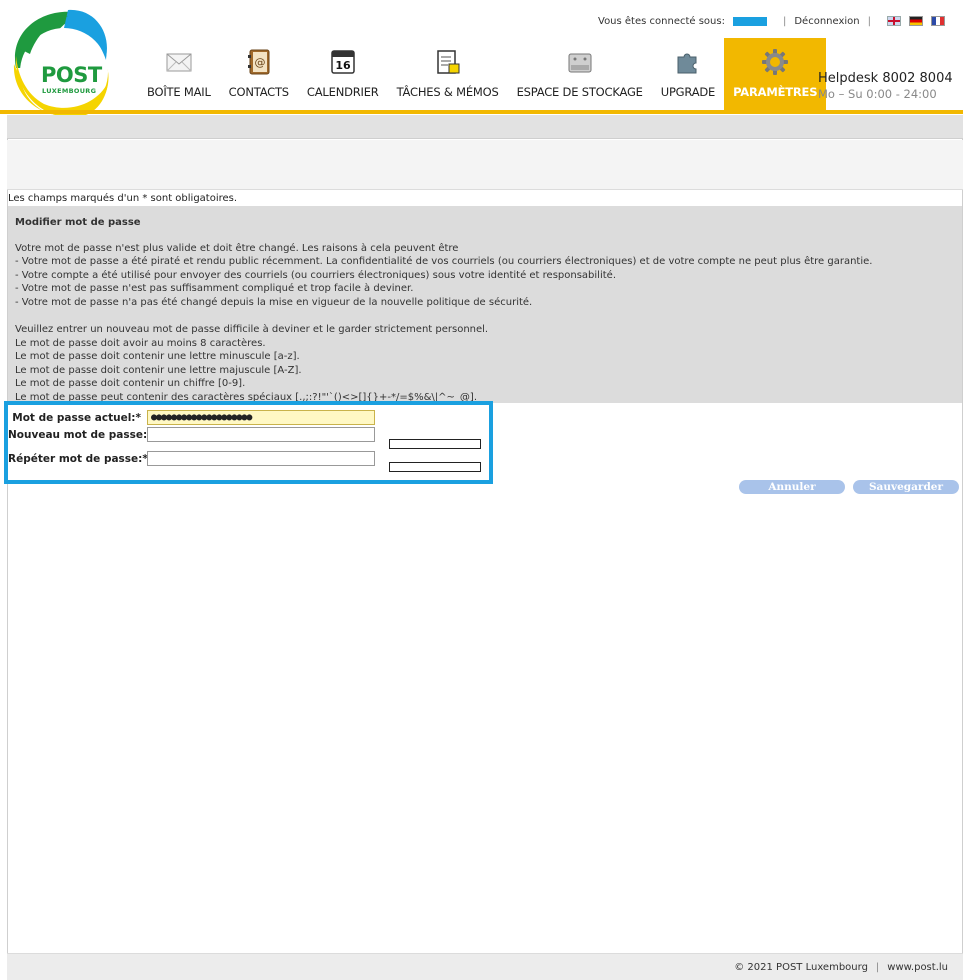 Image resolution: width=963 pixels, height=980 pixels. I want to click on nav-item-mail: BOÎTE MAIL, so click(179, 74).